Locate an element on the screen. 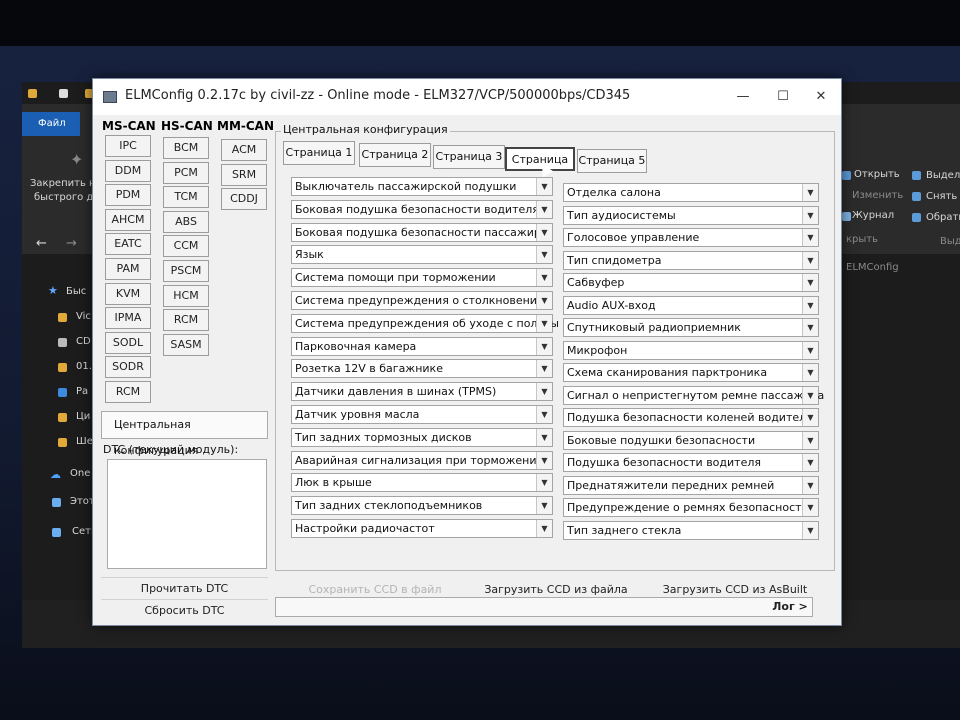  config-select: Отделка салона ▼ is located at coordinates (691, 192).